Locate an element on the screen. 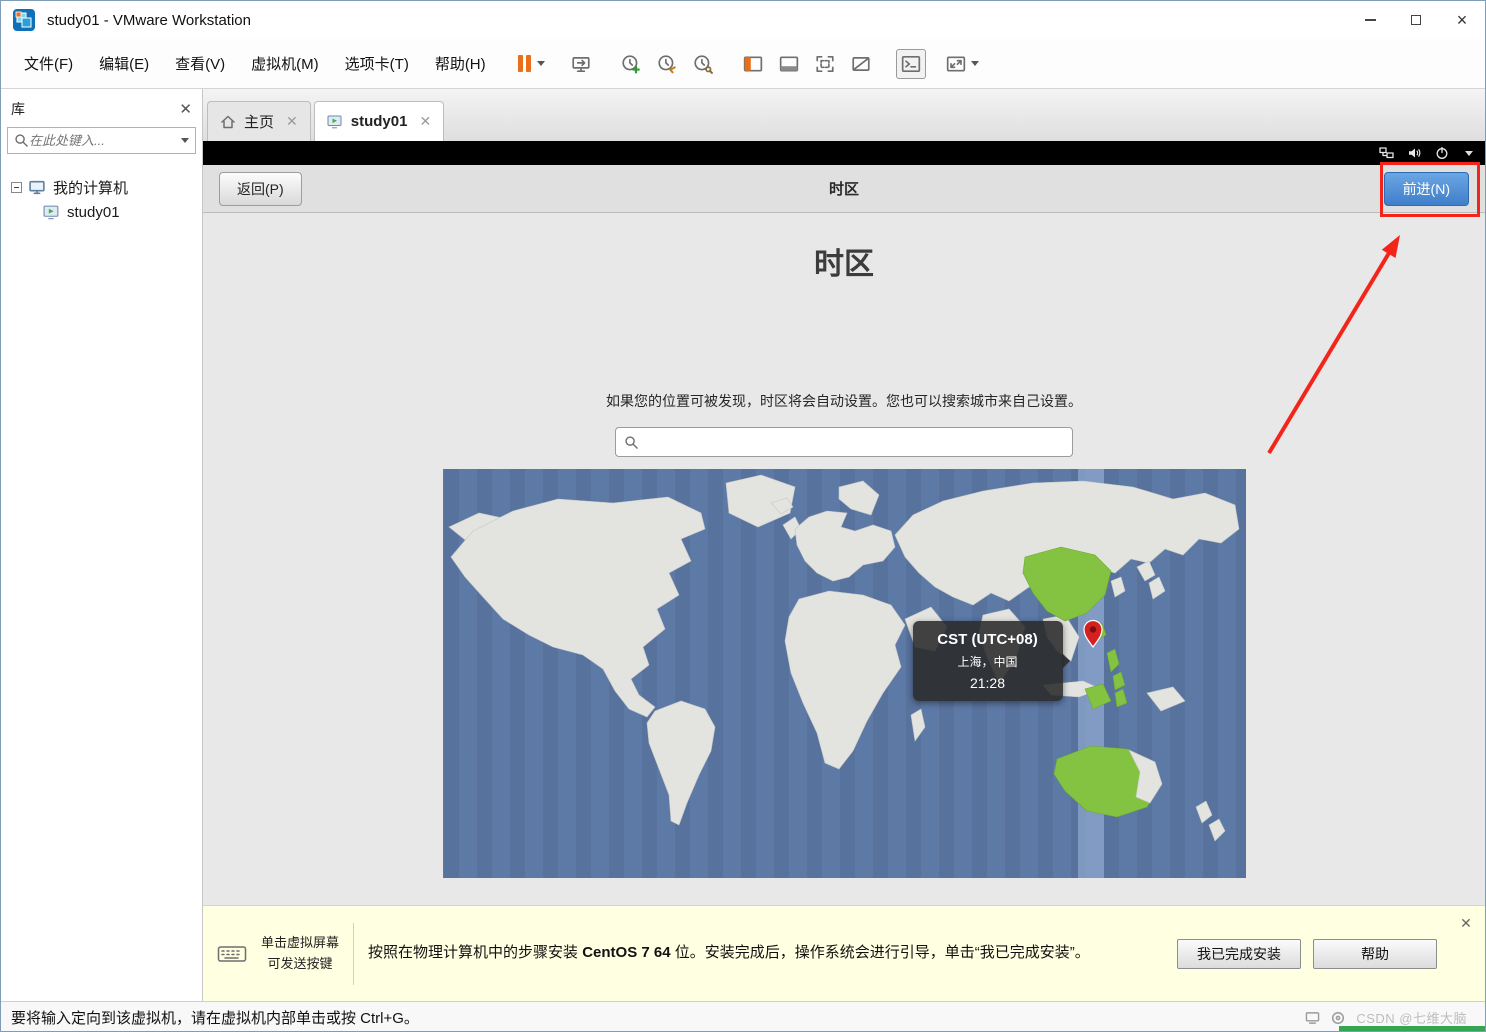 The image size is (1486, 1032). tab-home: 主页 ✕ is located at coordinates (259, 121).